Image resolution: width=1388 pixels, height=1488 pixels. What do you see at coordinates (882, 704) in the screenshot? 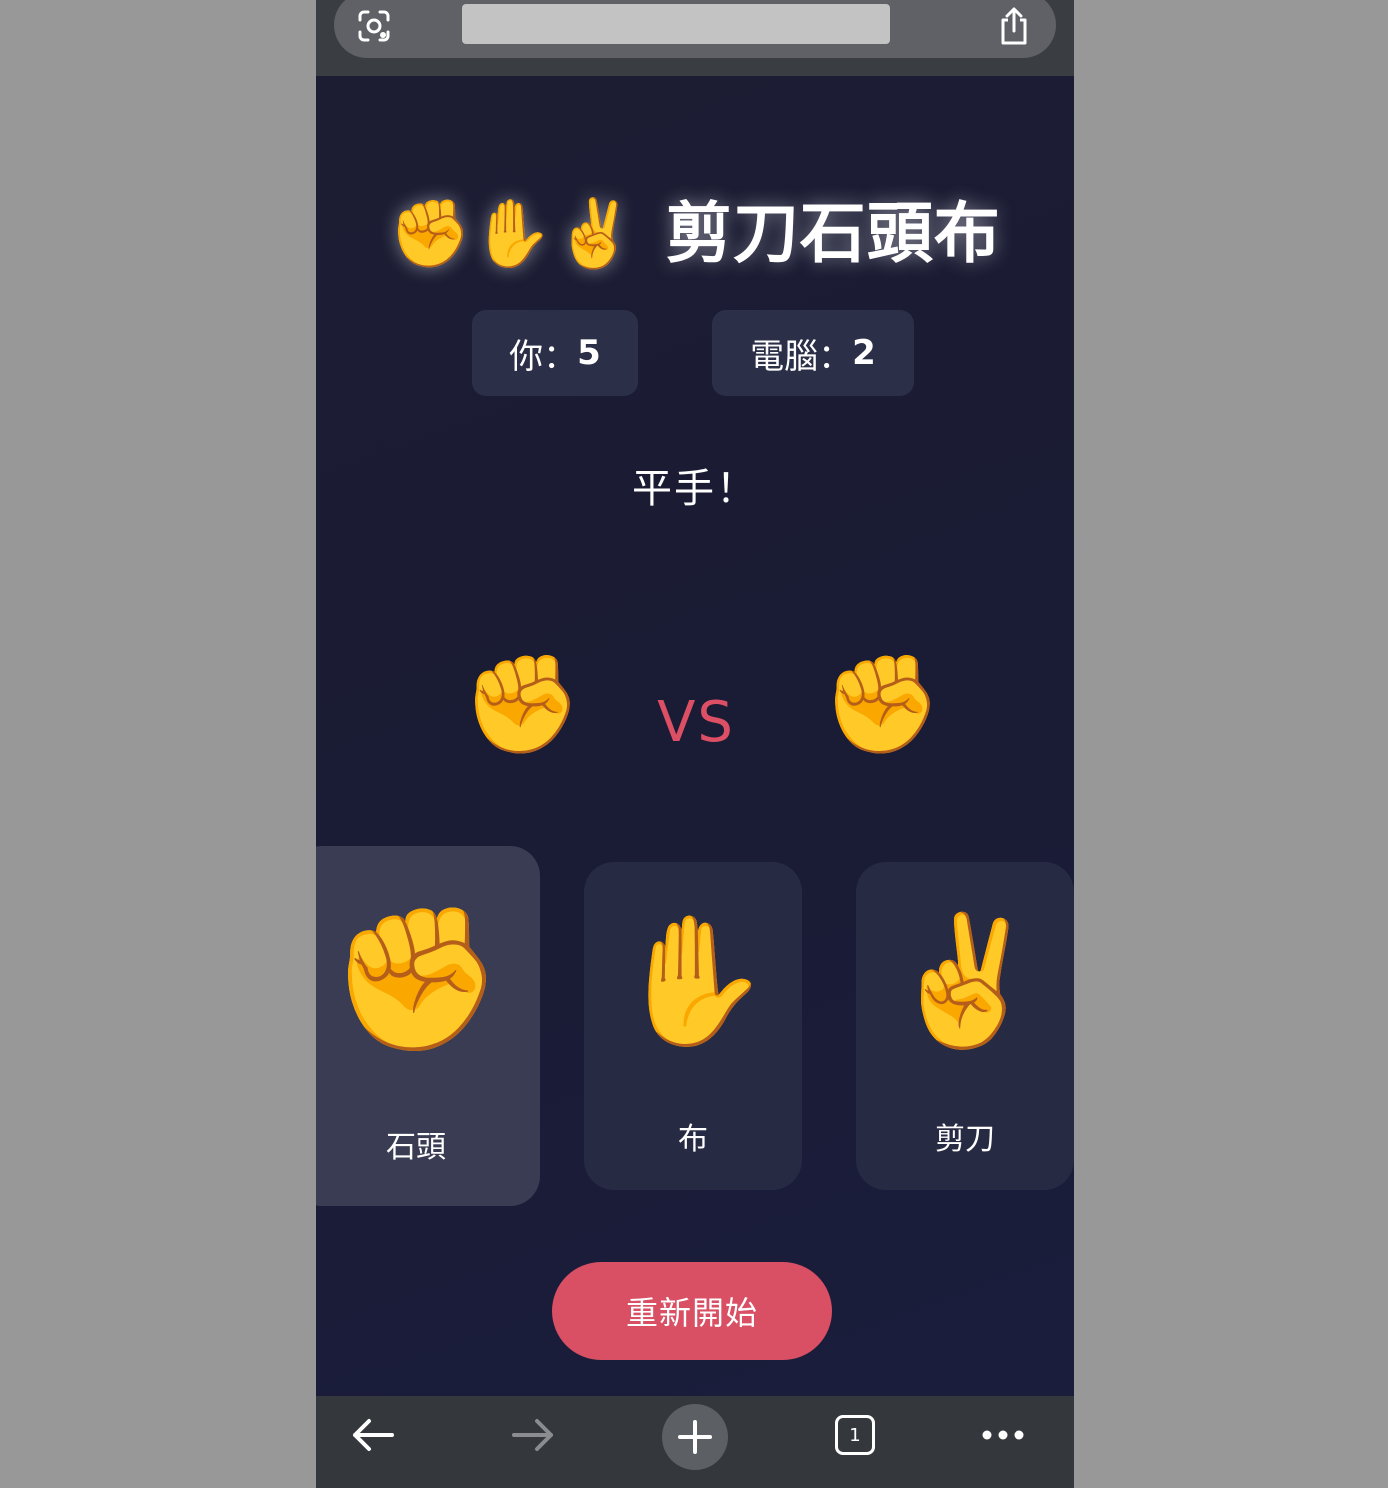
I see `computer-hand-icon: ✊` at bounding box center [882, 704].